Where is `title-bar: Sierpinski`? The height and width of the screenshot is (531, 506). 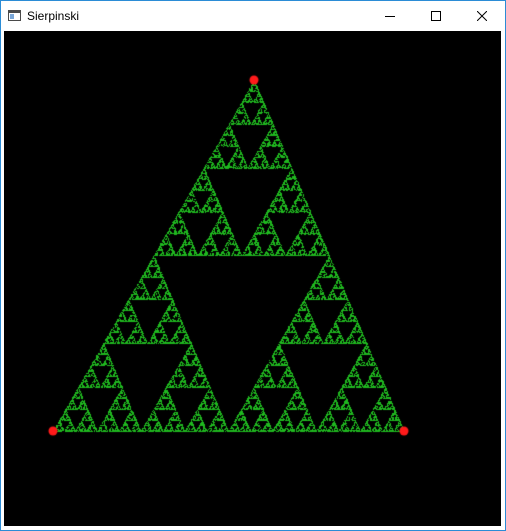 title-bar: Sierpinski is located at coordinates (253, 16).